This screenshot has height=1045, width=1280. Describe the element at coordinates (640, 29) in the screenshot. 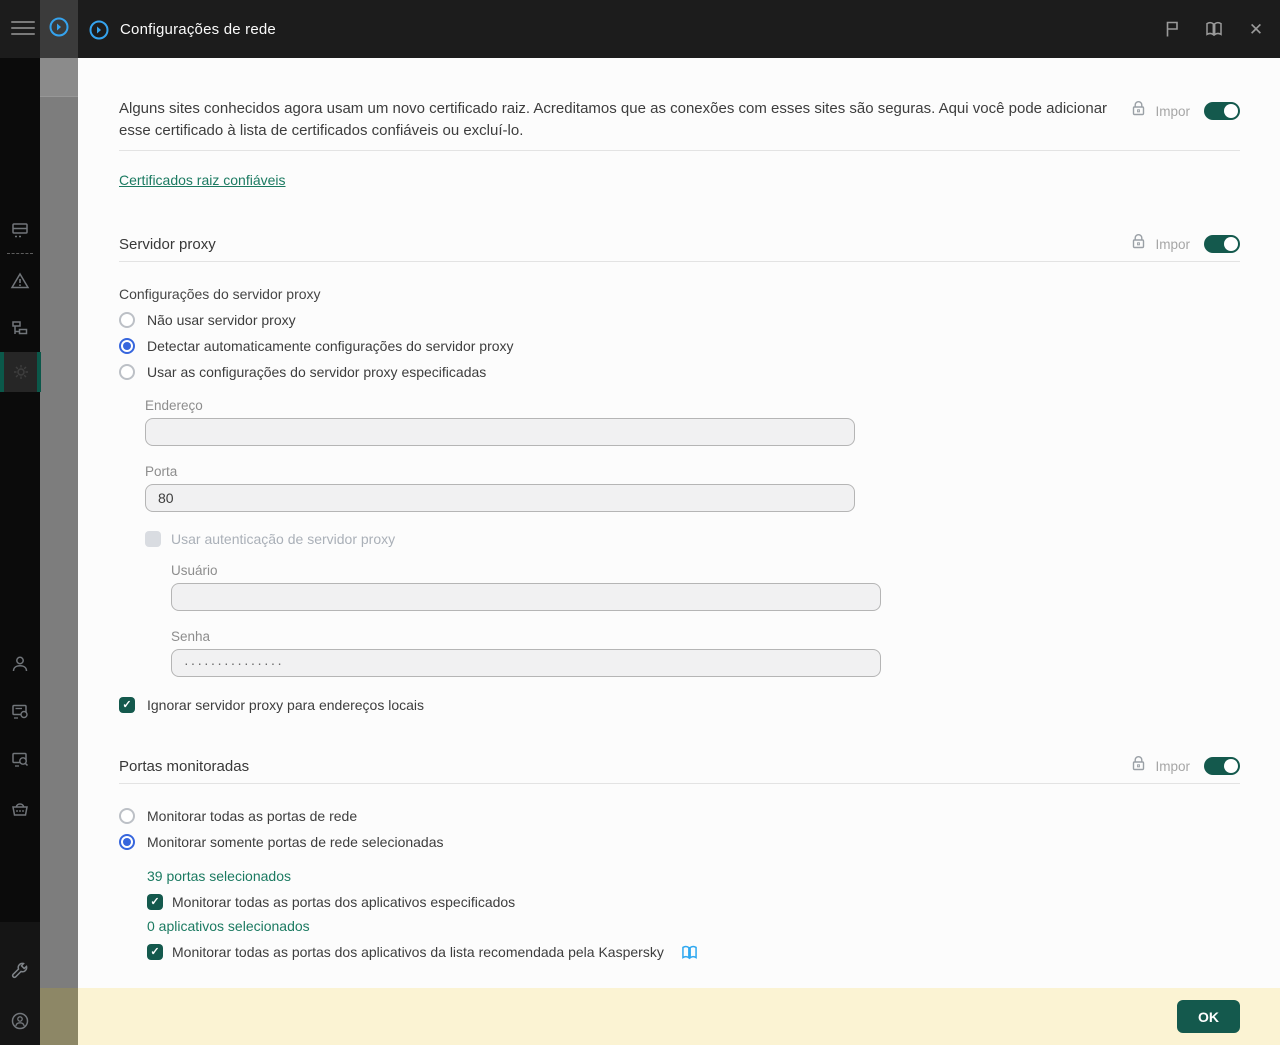

I see `top-bar: Configurações de rede ✕` at that location.